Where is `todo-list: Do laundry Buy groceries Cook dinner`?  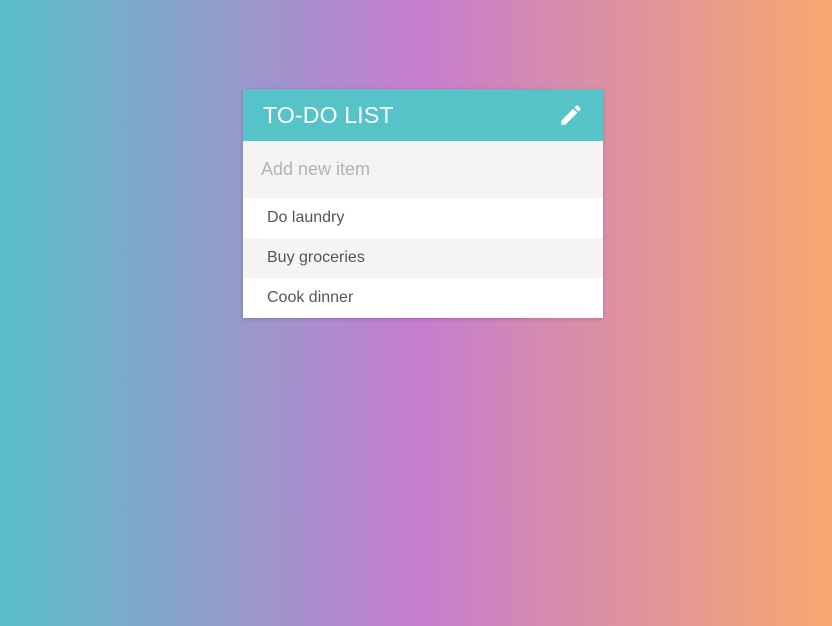 todo-list: Do laundry Buy groceries Cook dinner is located at coordinates (423, 258).